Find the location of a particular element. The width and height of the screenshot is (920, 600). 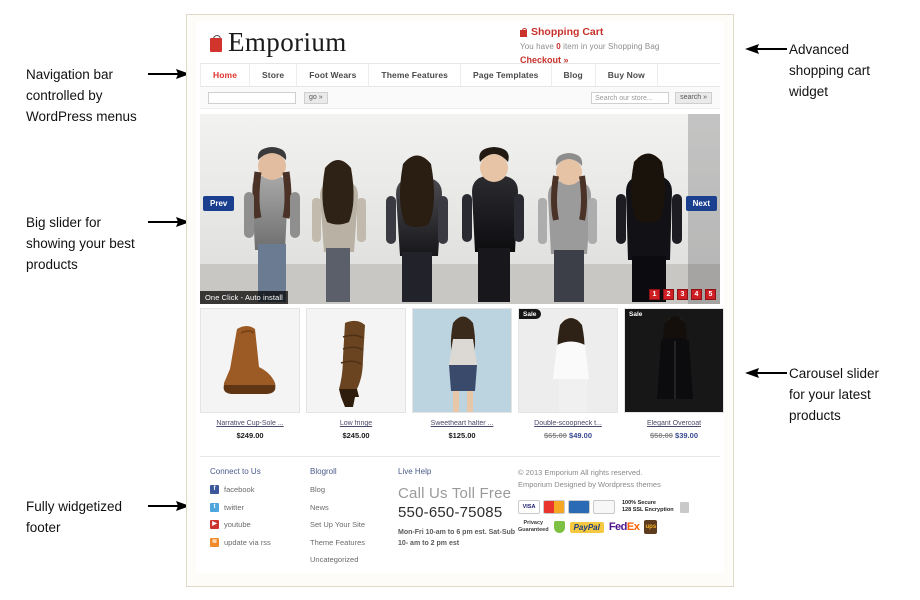

cart-summary-suffix: item in your Shopping Bag is located at coordinates (610, 46).